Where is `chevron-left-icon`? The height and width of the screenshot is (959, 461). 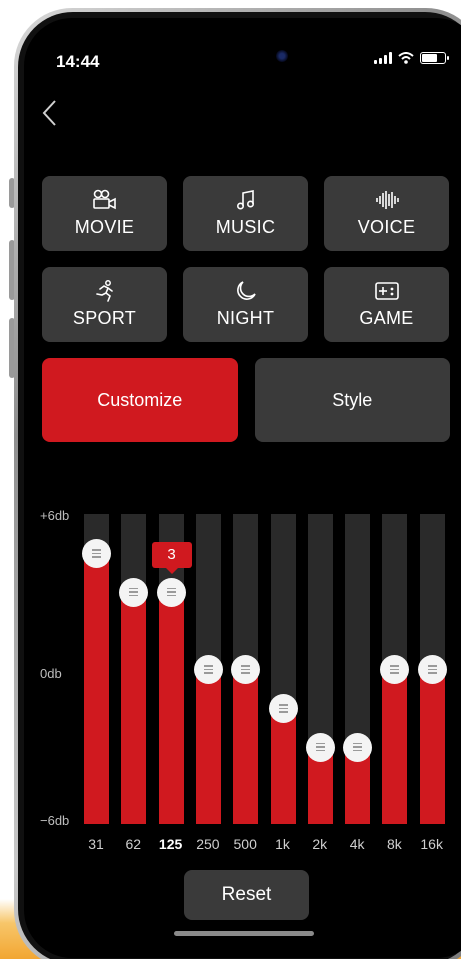
chevron-left-icon is located at coordinates (49, 113).